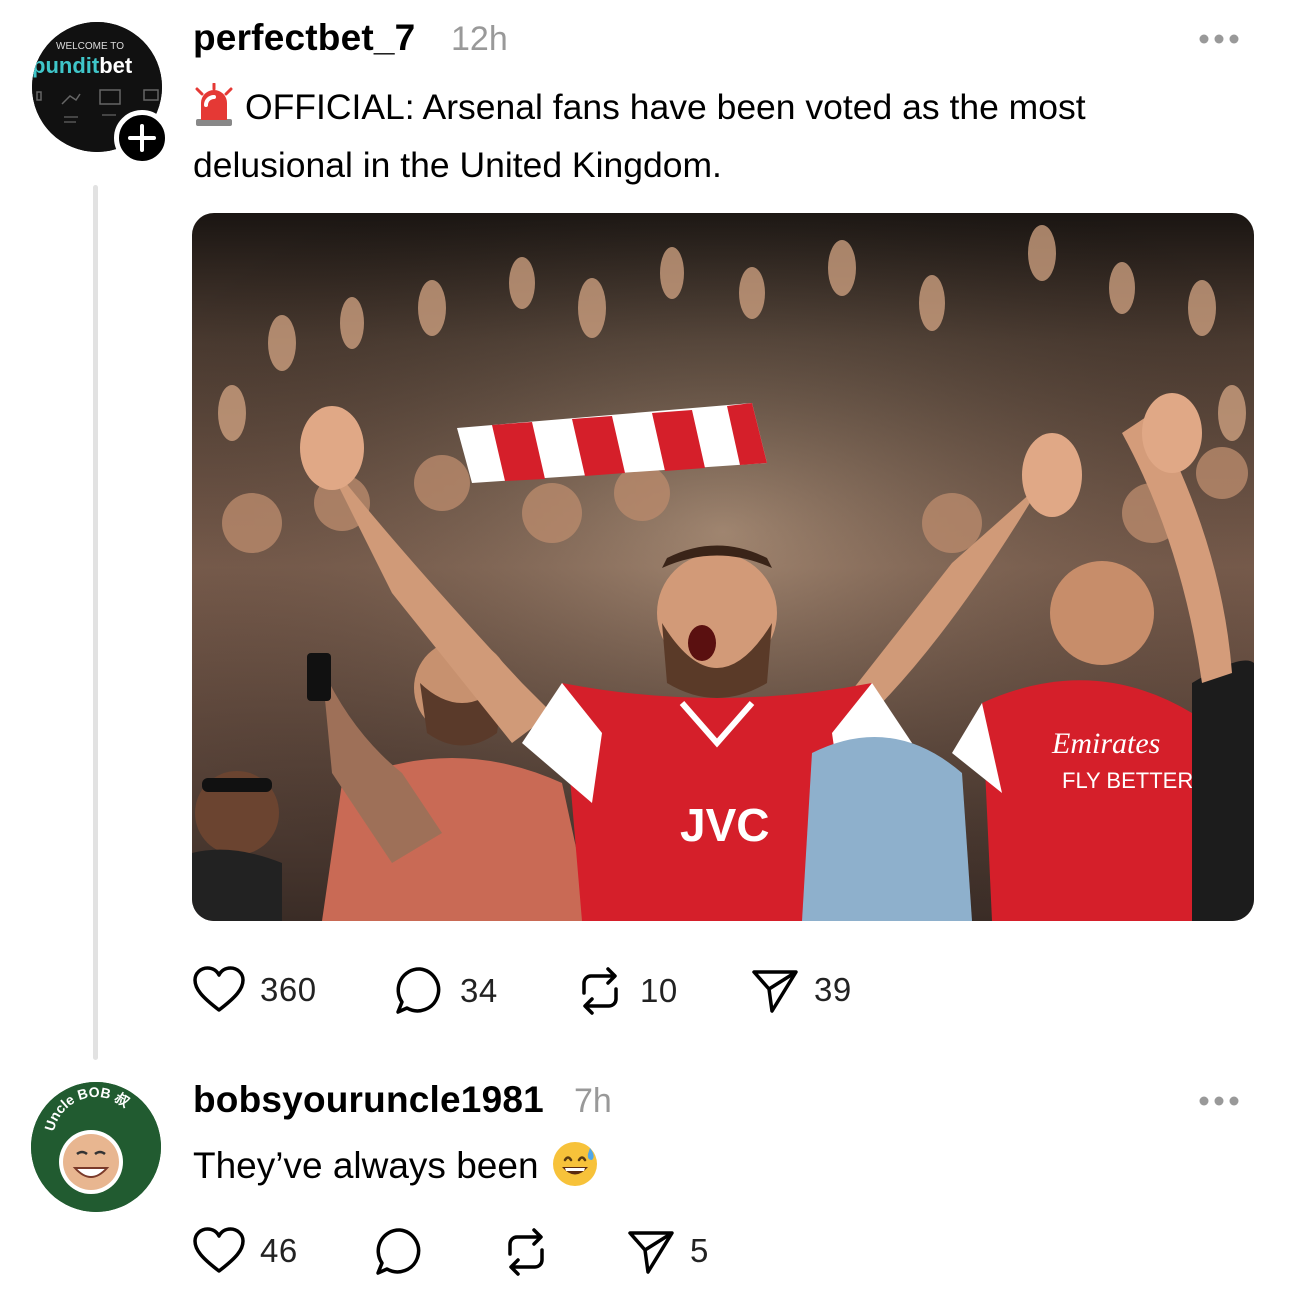  What do you see at coordinates (279, 1250) in the screenshot?
I see `reply-like-count: 46` at bounding box center [279, 1250].